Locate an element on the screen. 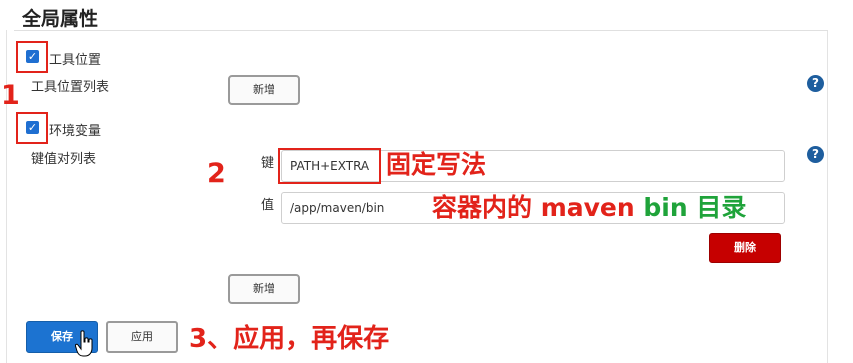  section-divider is located at coordinates (421, 30).